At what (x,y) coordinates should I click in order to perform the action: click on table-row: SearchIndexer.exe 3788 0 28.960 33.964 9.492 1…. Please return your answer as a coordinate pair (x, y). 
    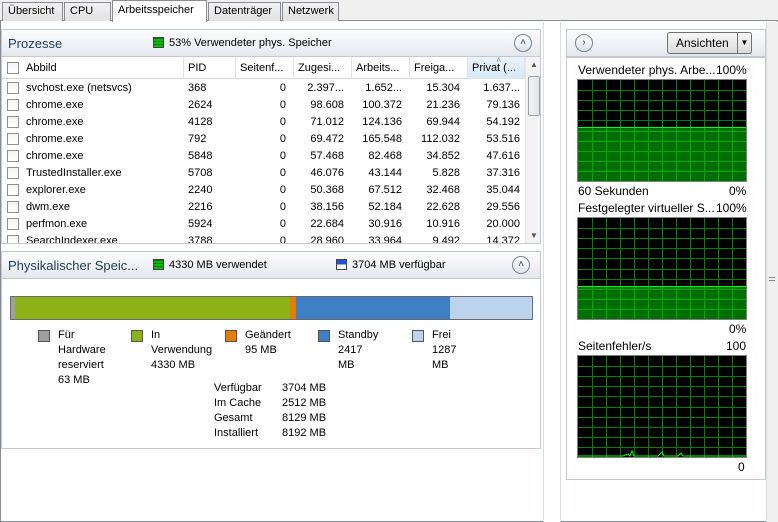
    Looking at the image, I should click on (263, 238).